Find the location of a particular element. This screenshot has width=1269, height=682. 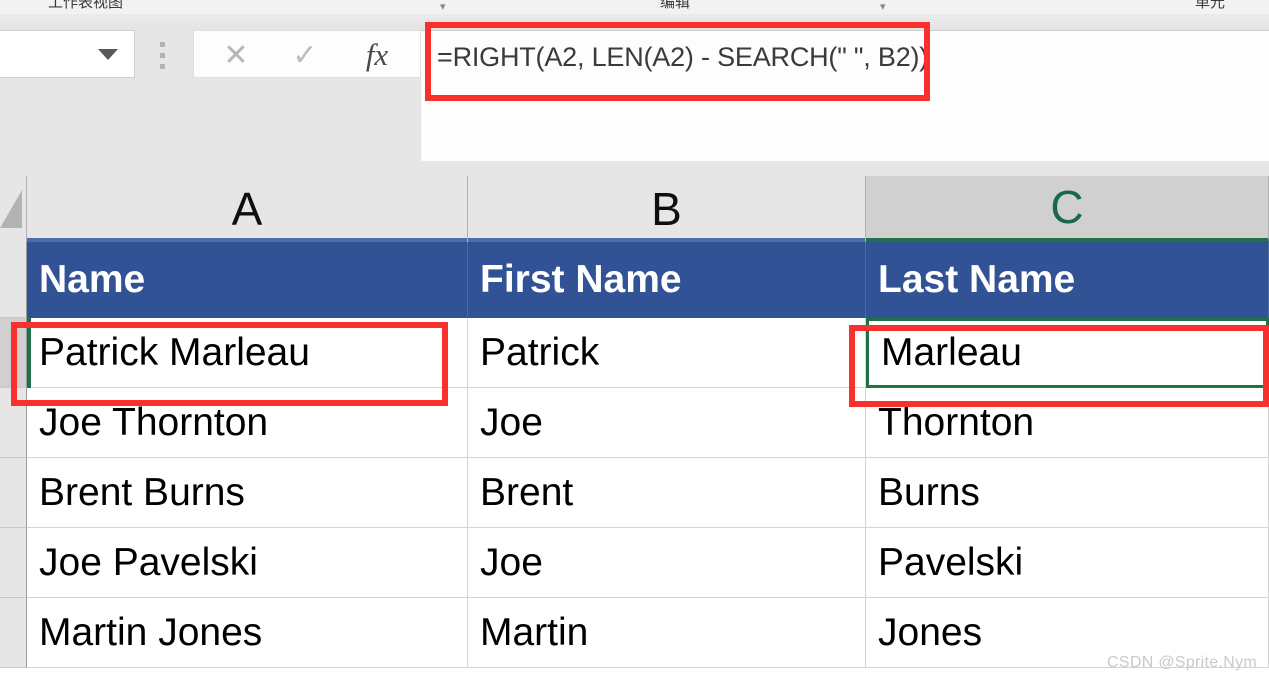

cell-c5: Pavelski is located at coordinates (1067, 563).